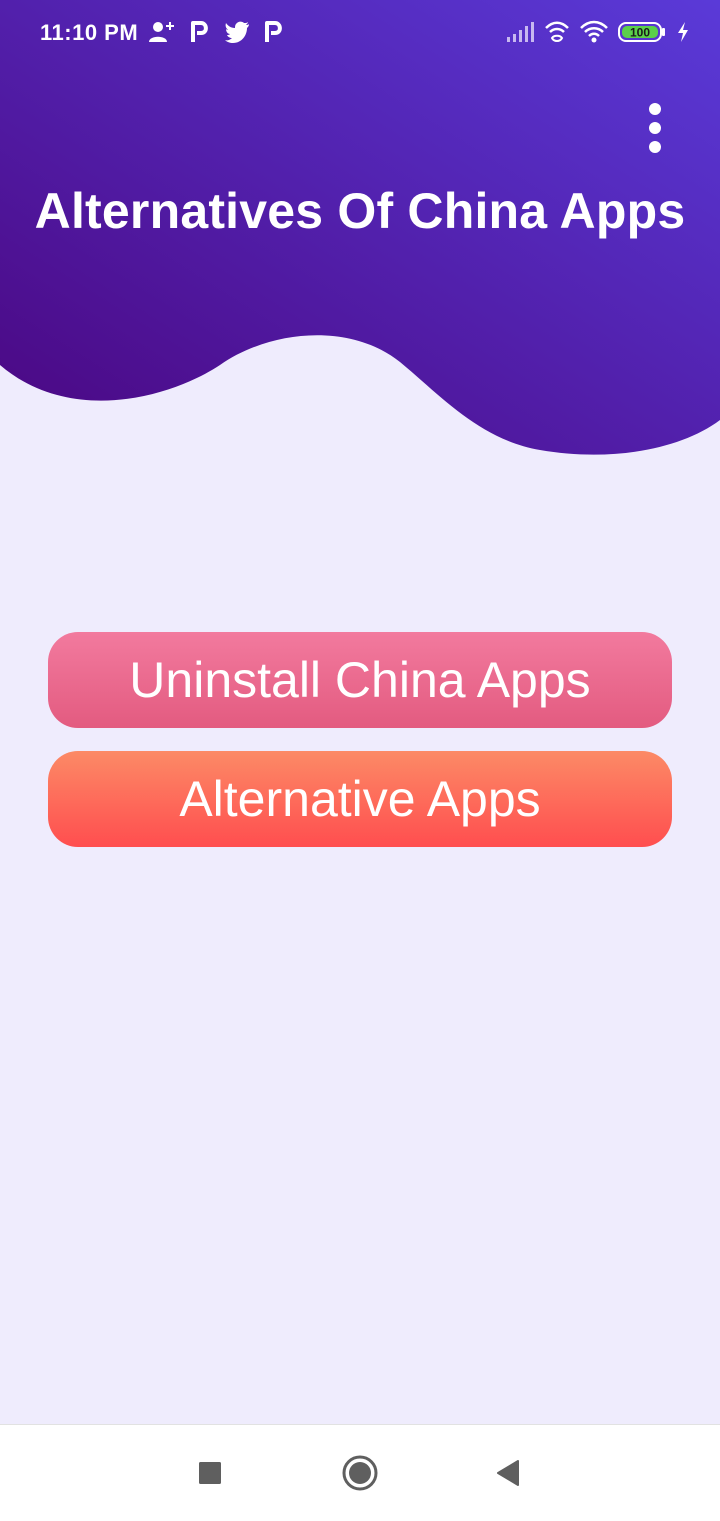 This screenshot has width=720, height=1521. Describe the element at coordinates (594, 32) in the screenshot. I see `wifi-icon` at that location.